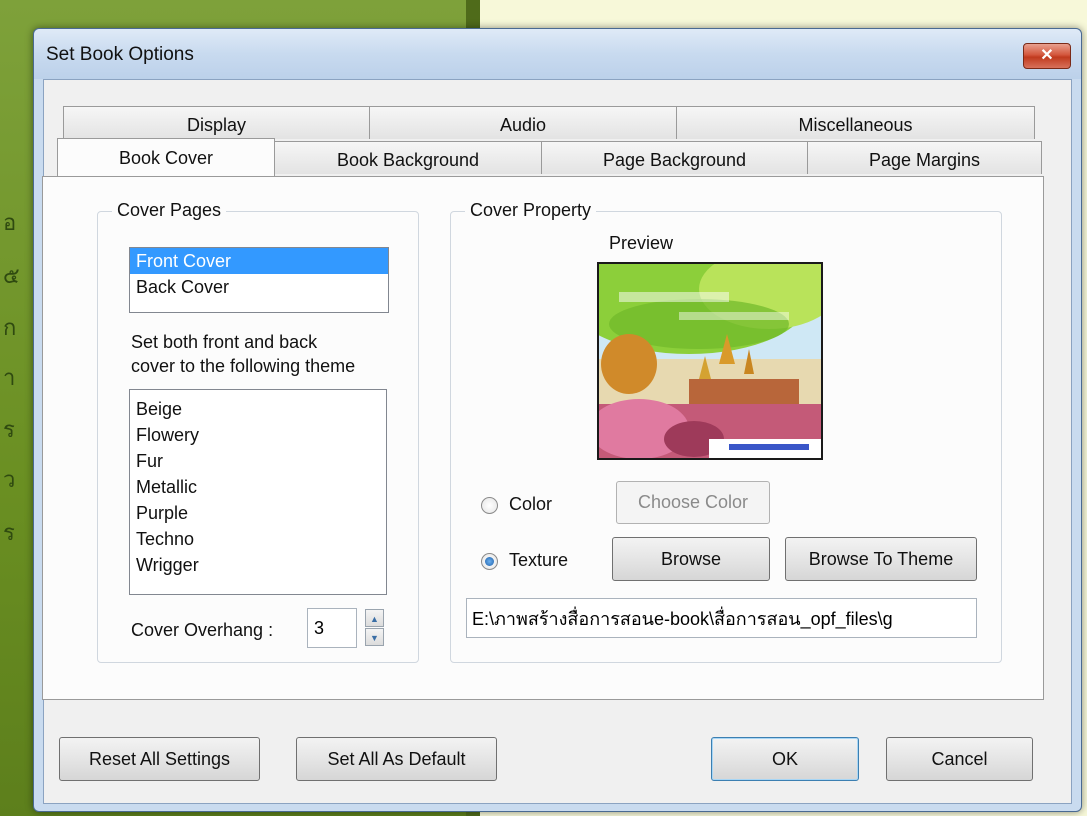 The image size is (1087, 816). I want to click on browse-to-theme-button: Browse To Theme, so click(881, 559).